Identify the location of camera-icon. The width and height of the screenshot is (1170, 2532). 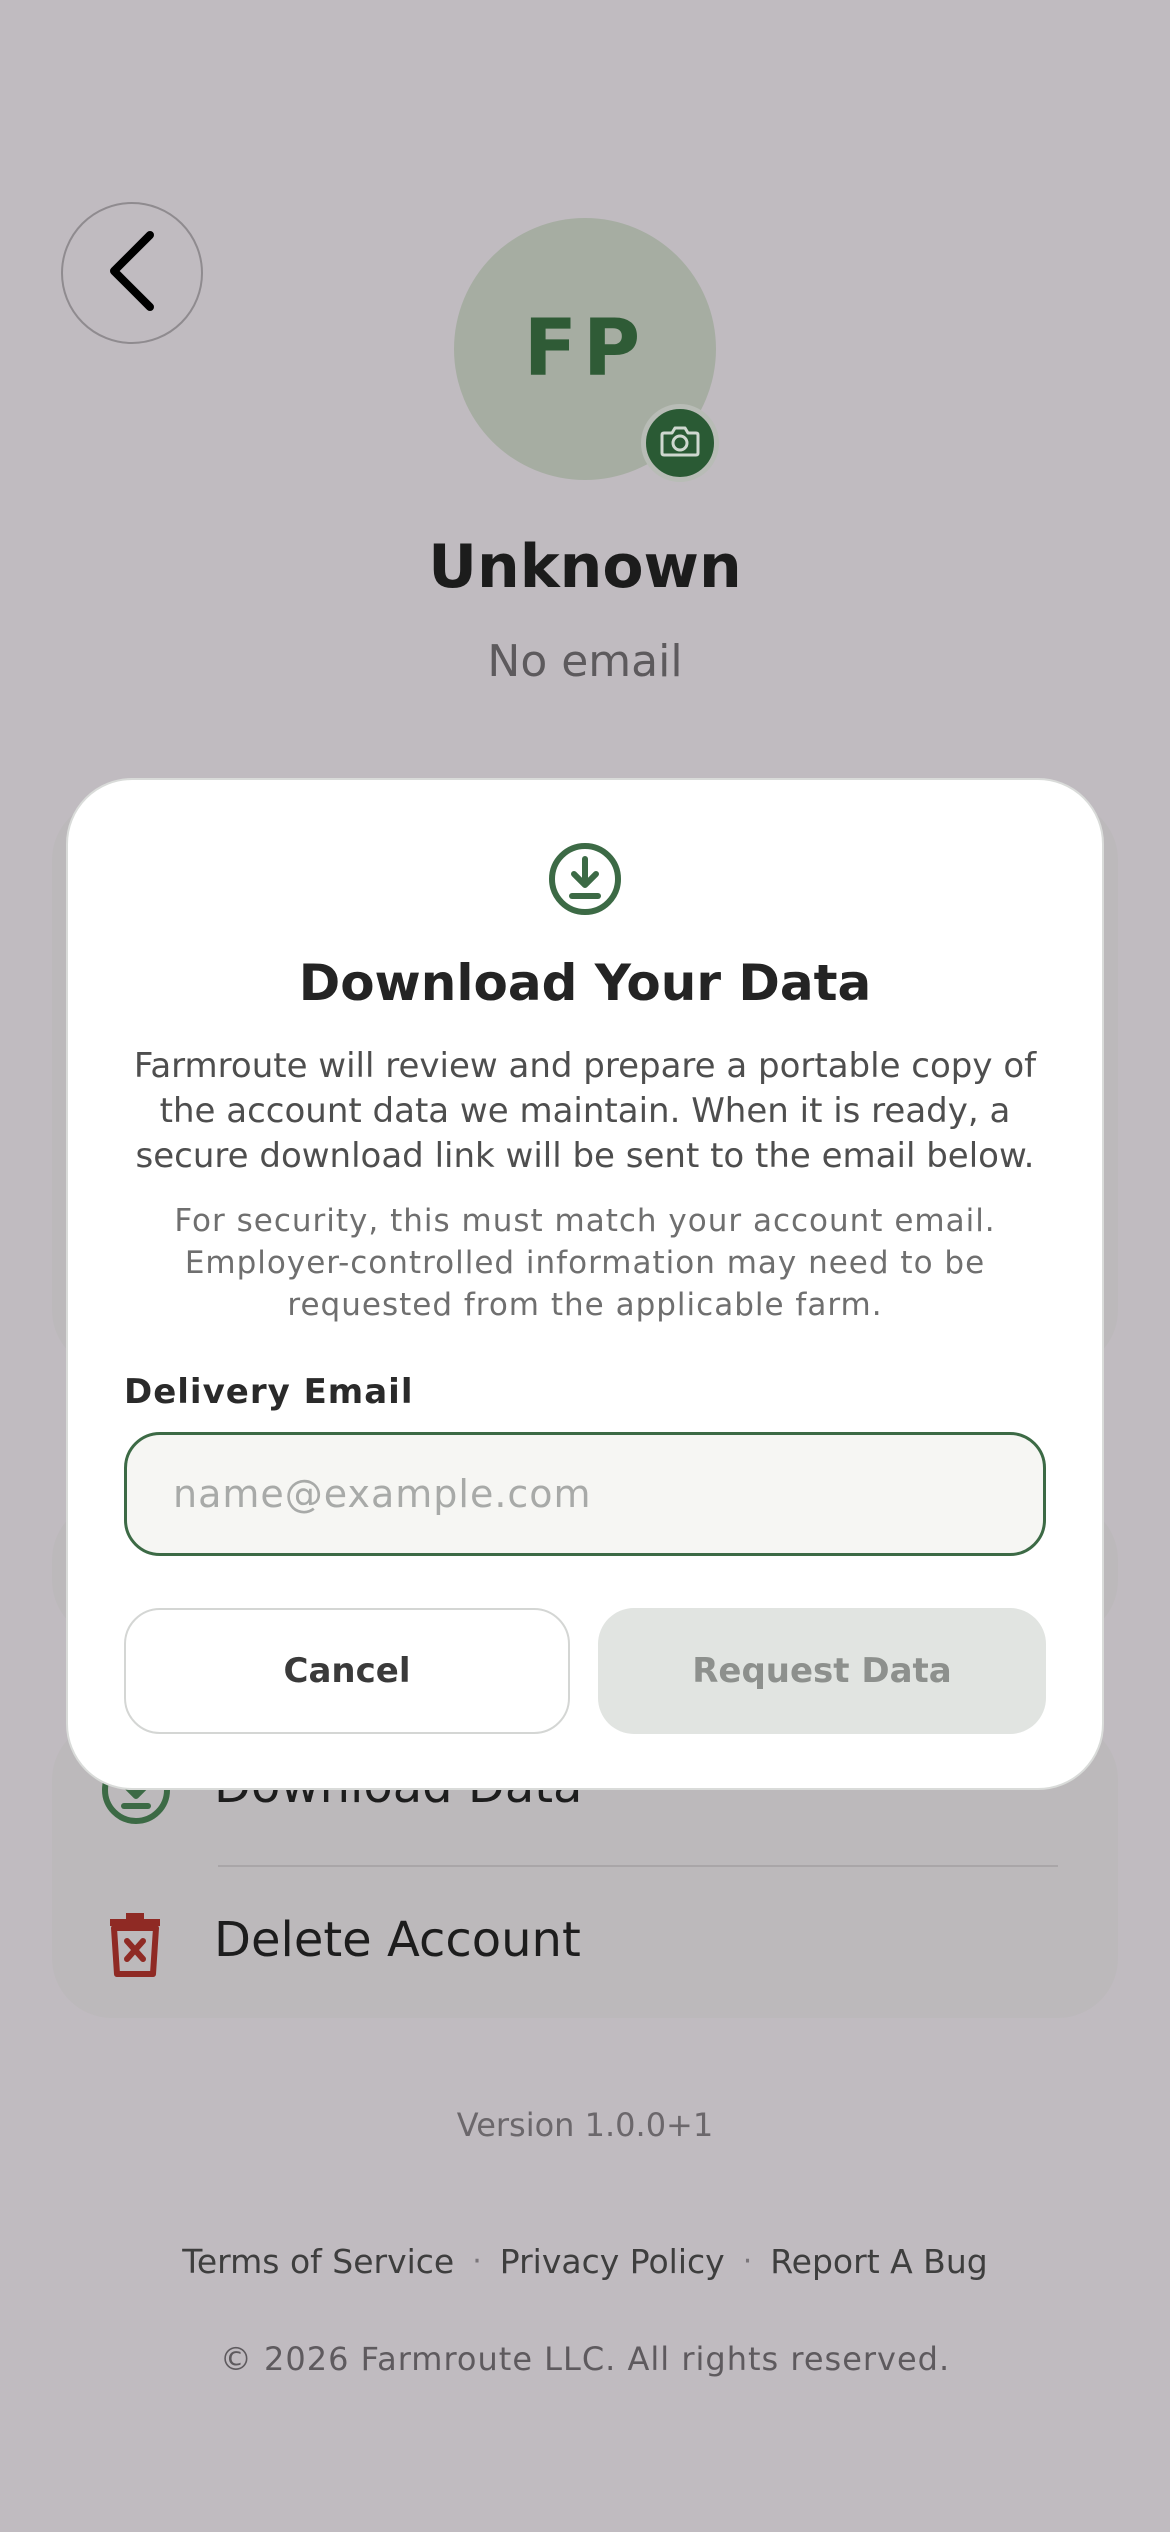
(680, 443).